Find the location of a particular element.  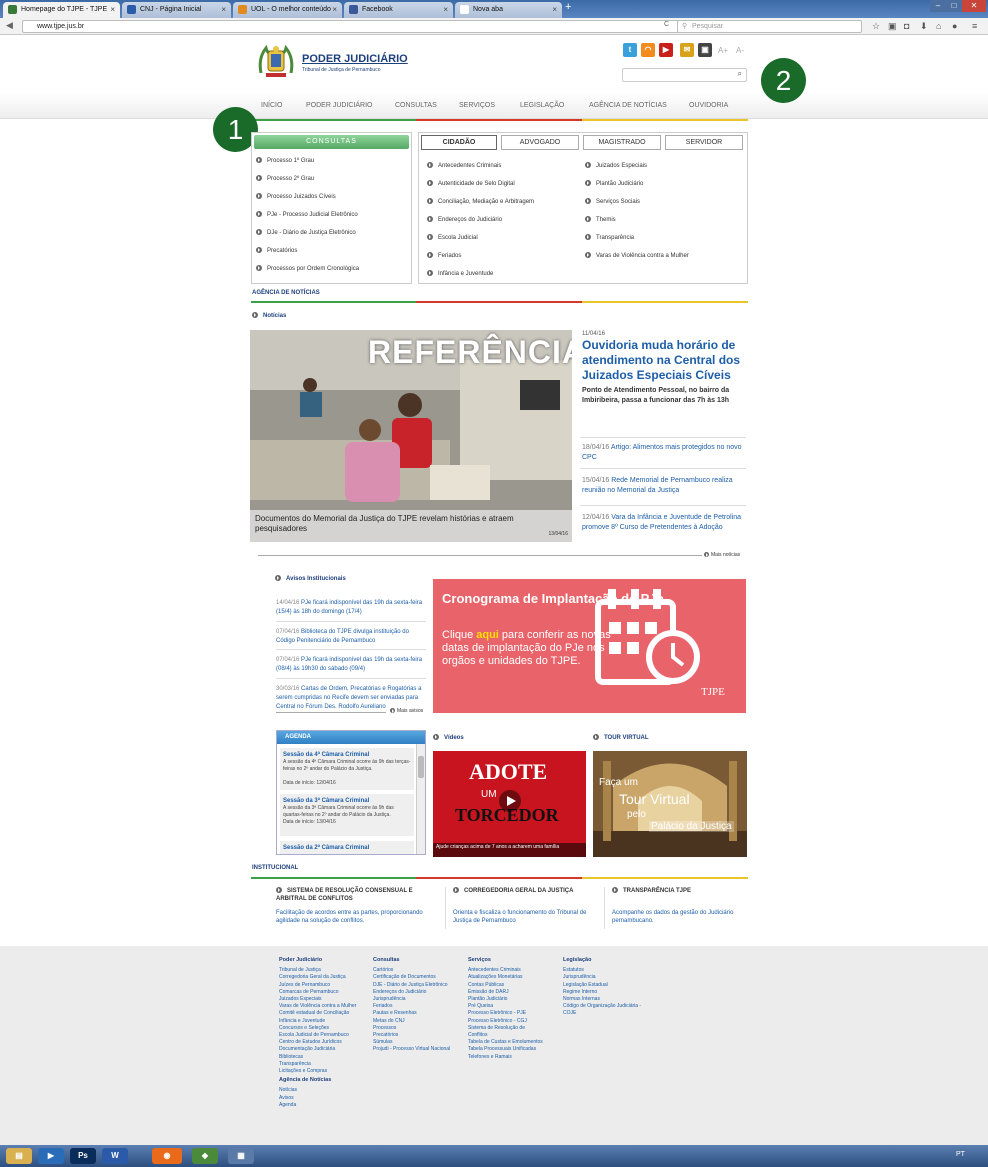

footer-link: Cartórios is located at coordinates (411, 970).